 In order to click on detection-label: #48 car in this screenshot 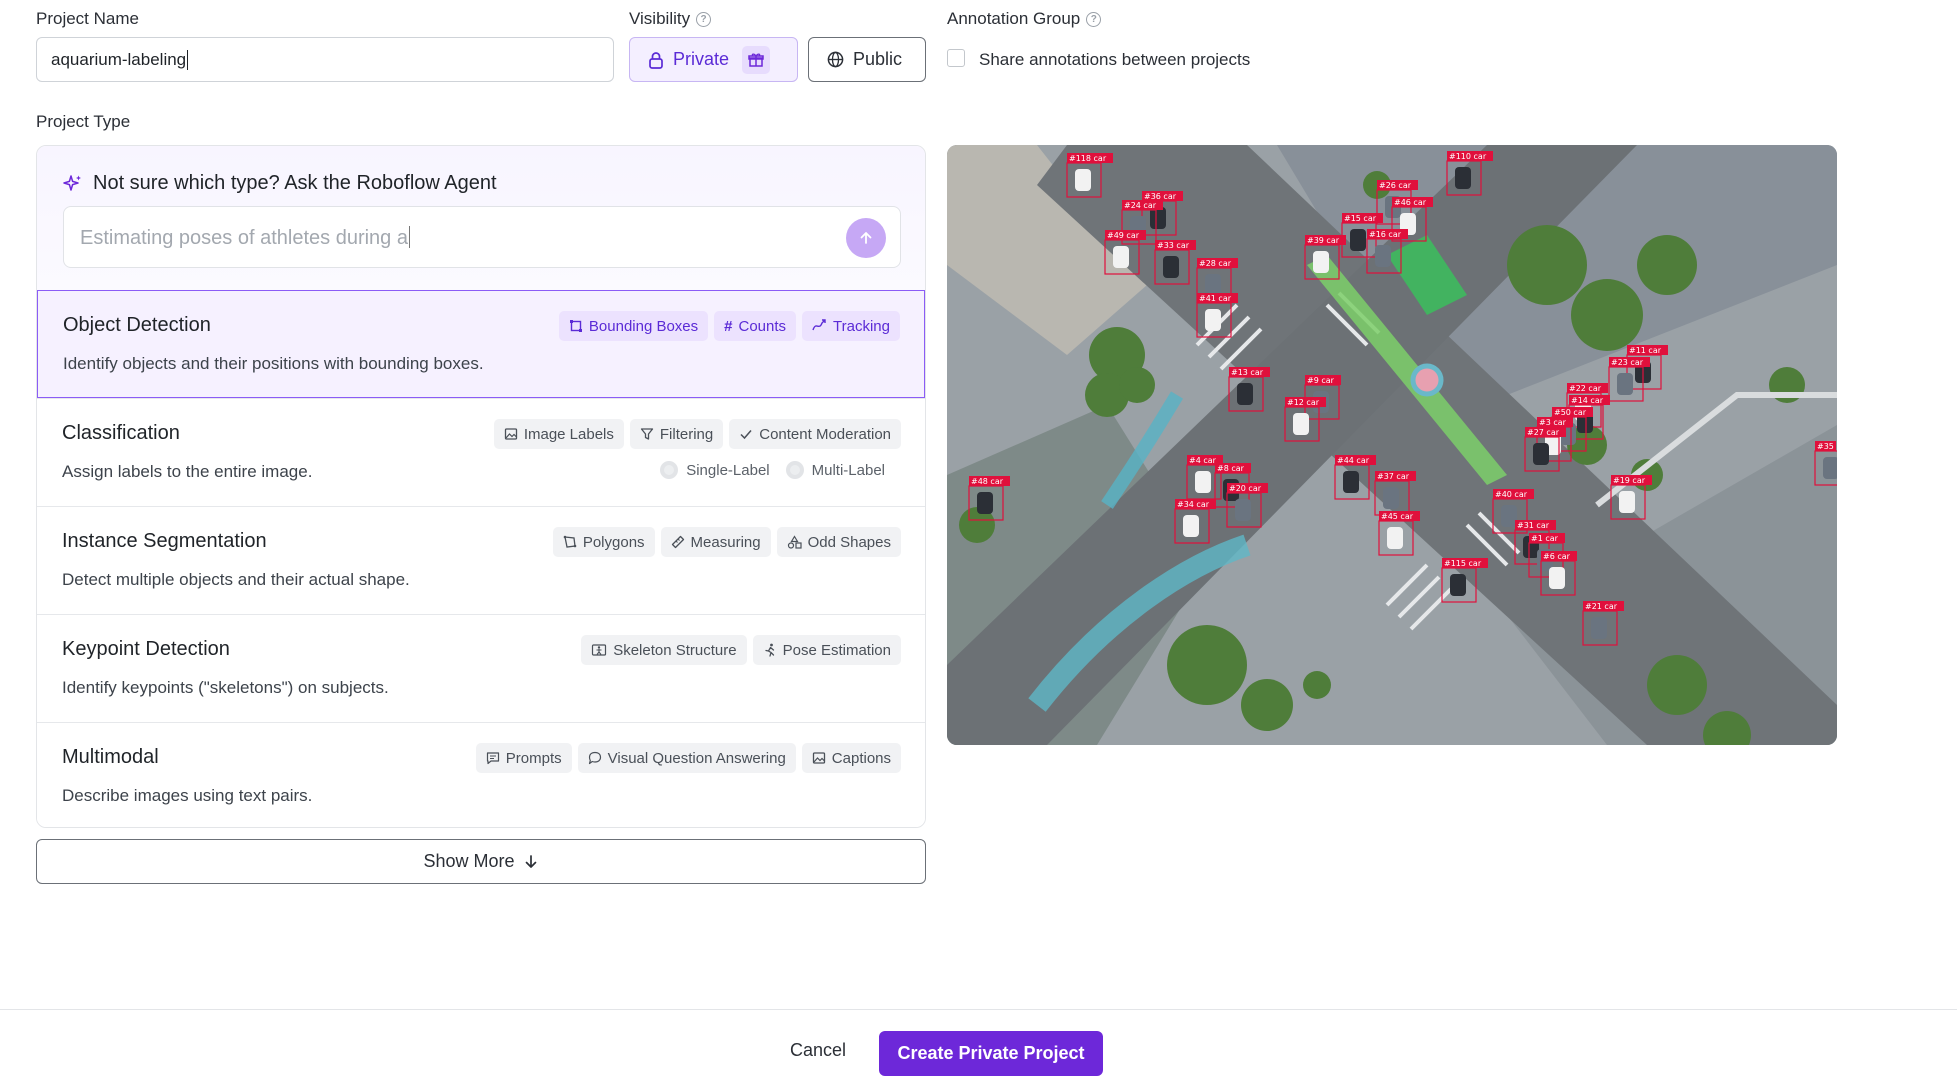, I will do `click(987, 481)`.